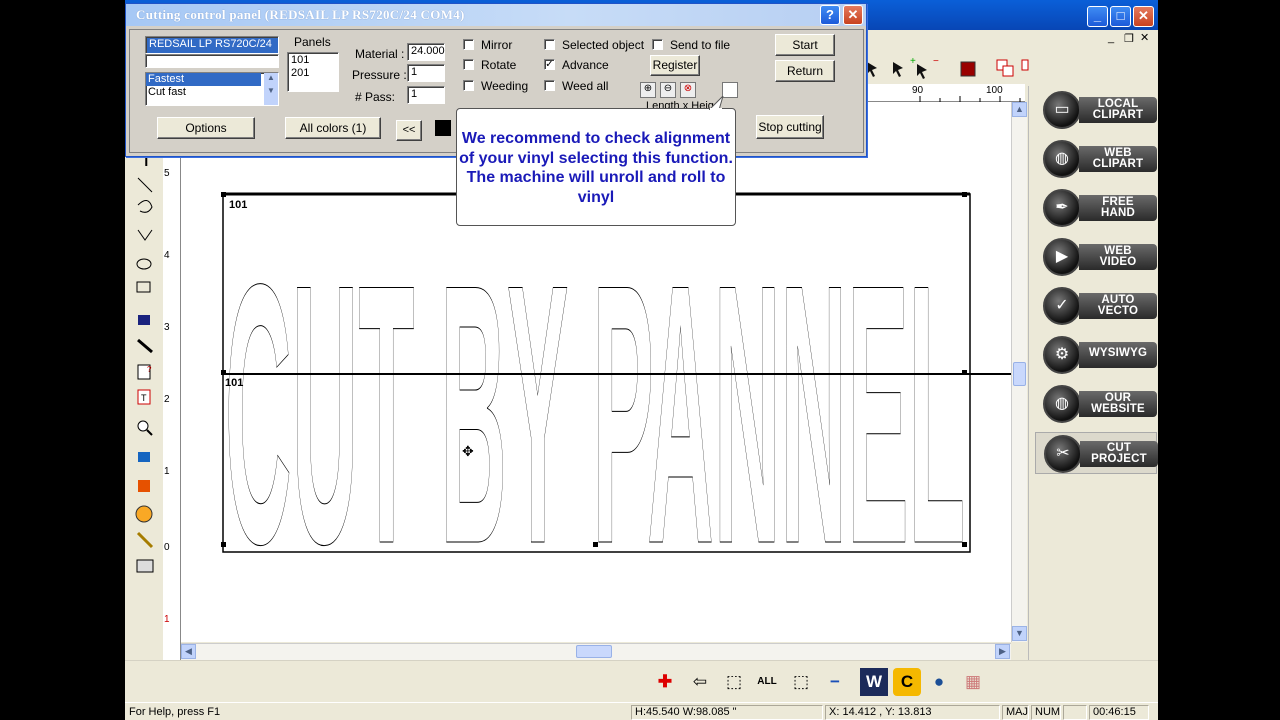  What do you see at coordinates (928, 67) in the screenshot?
I see `node-remove-icon: −` at bounding box center [928, 67].